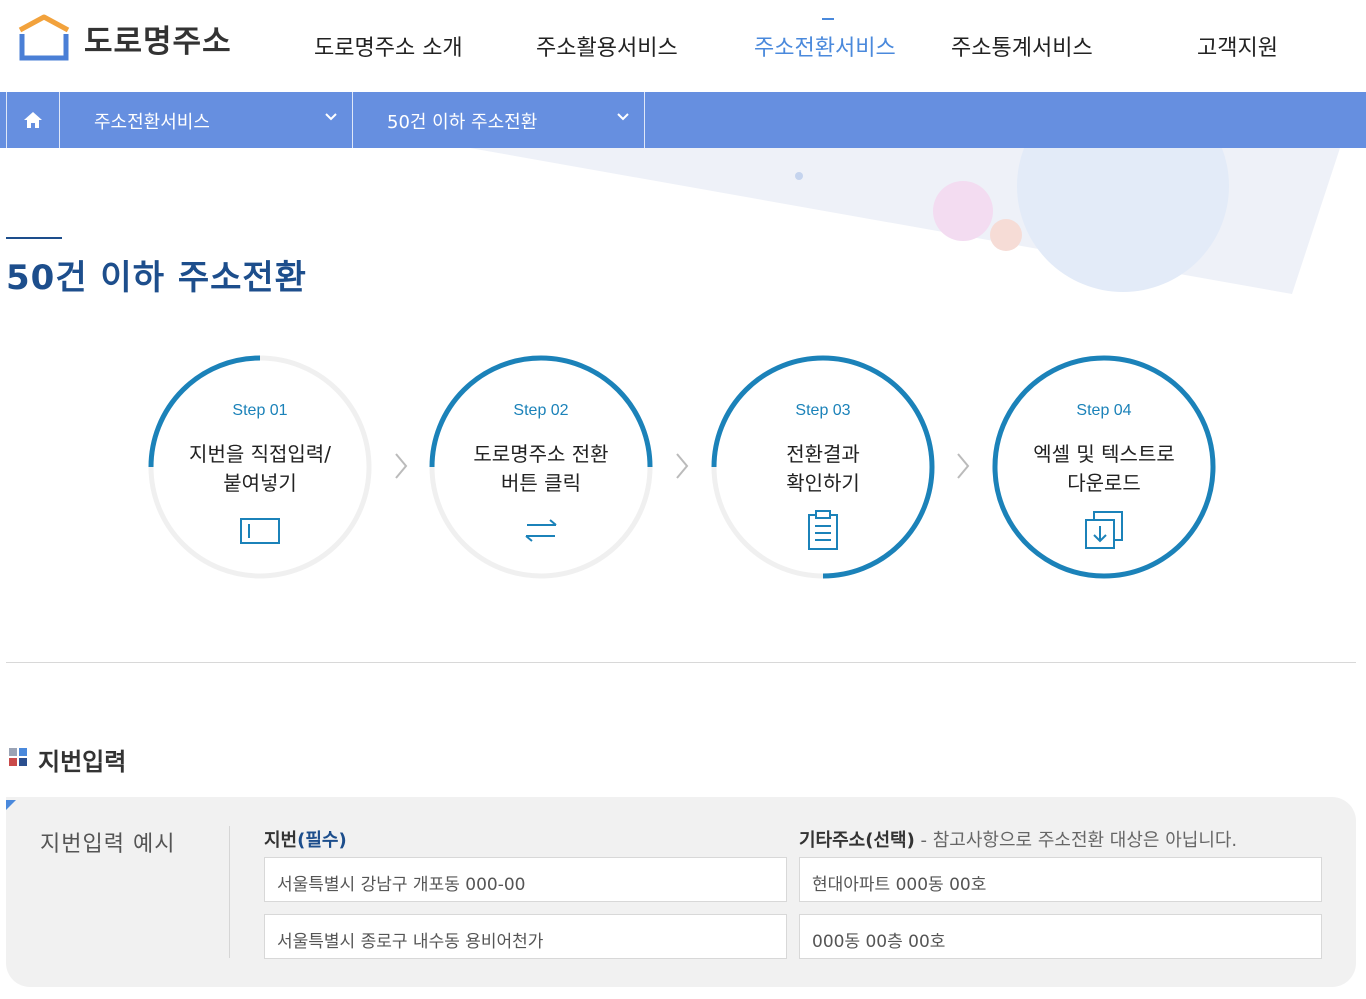  I want to click on clipboard-icon, so click(823, 530).